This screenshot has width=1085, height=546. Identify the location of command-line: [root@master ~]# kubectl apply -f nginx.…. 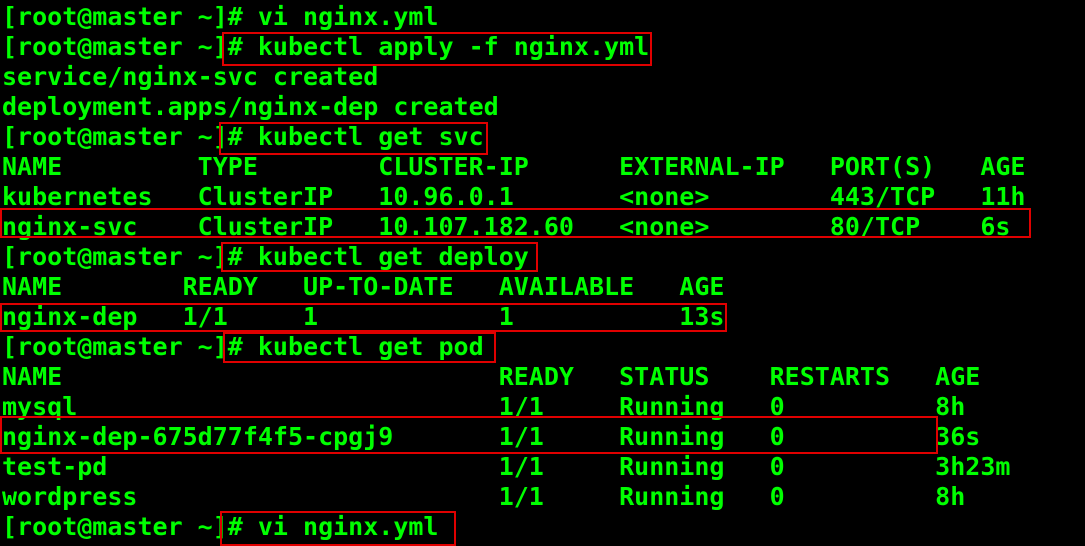
(326, 46).